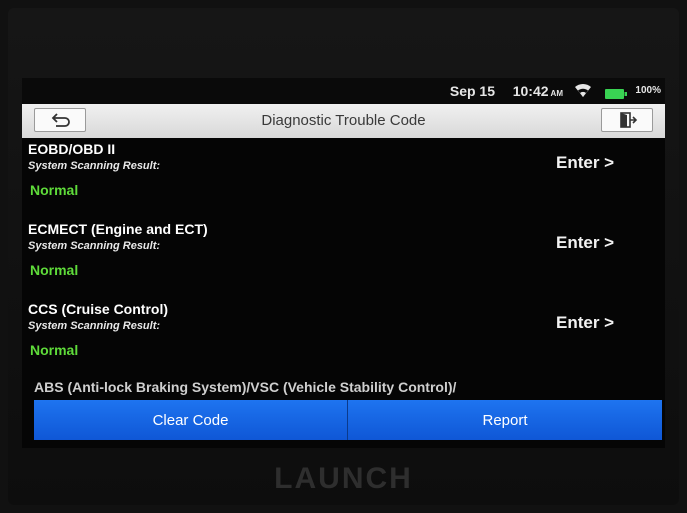  I want to click on exit-button, so click(627, 120).